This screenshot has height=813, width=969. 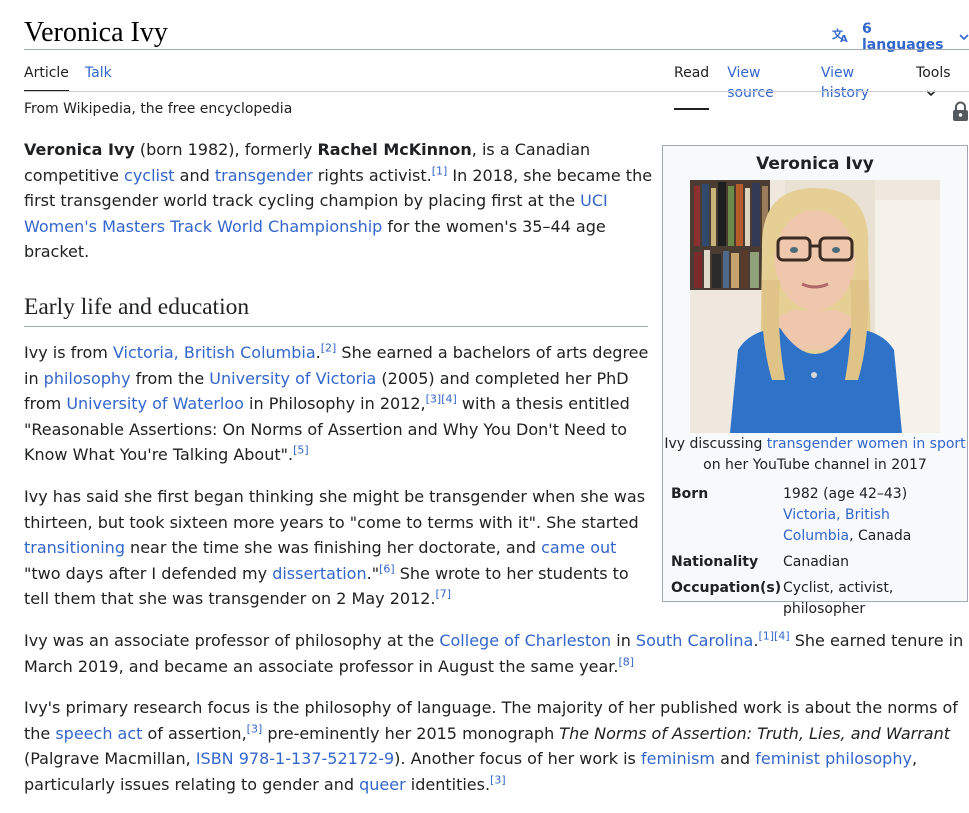 I want to click on link-came-out: came out, so click(x=578, y=547).